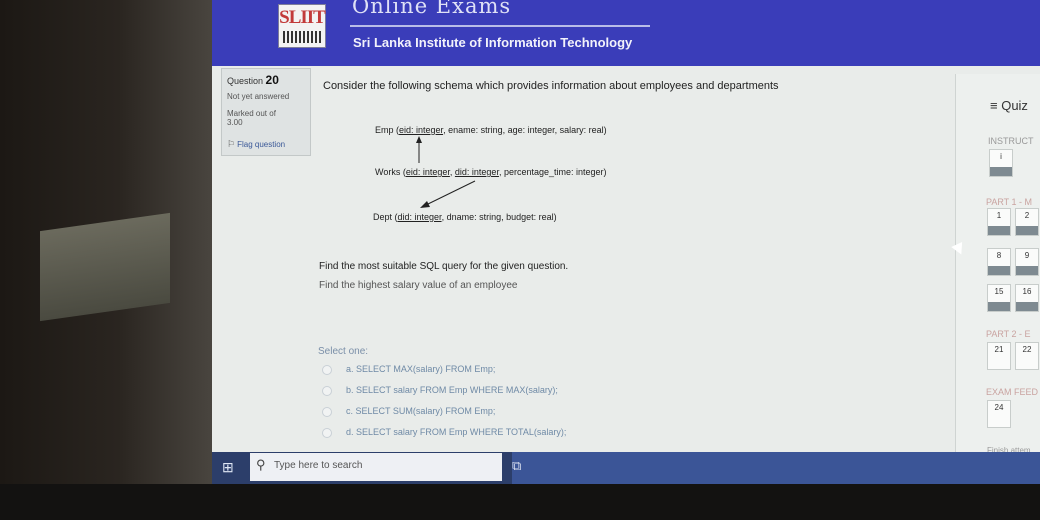 Image resolution: width=1040 pixels, height=520 pixels. Describe the element at coordinates (302, 17) in the screenshot. I see `logo-text: SLIIT` at that location.